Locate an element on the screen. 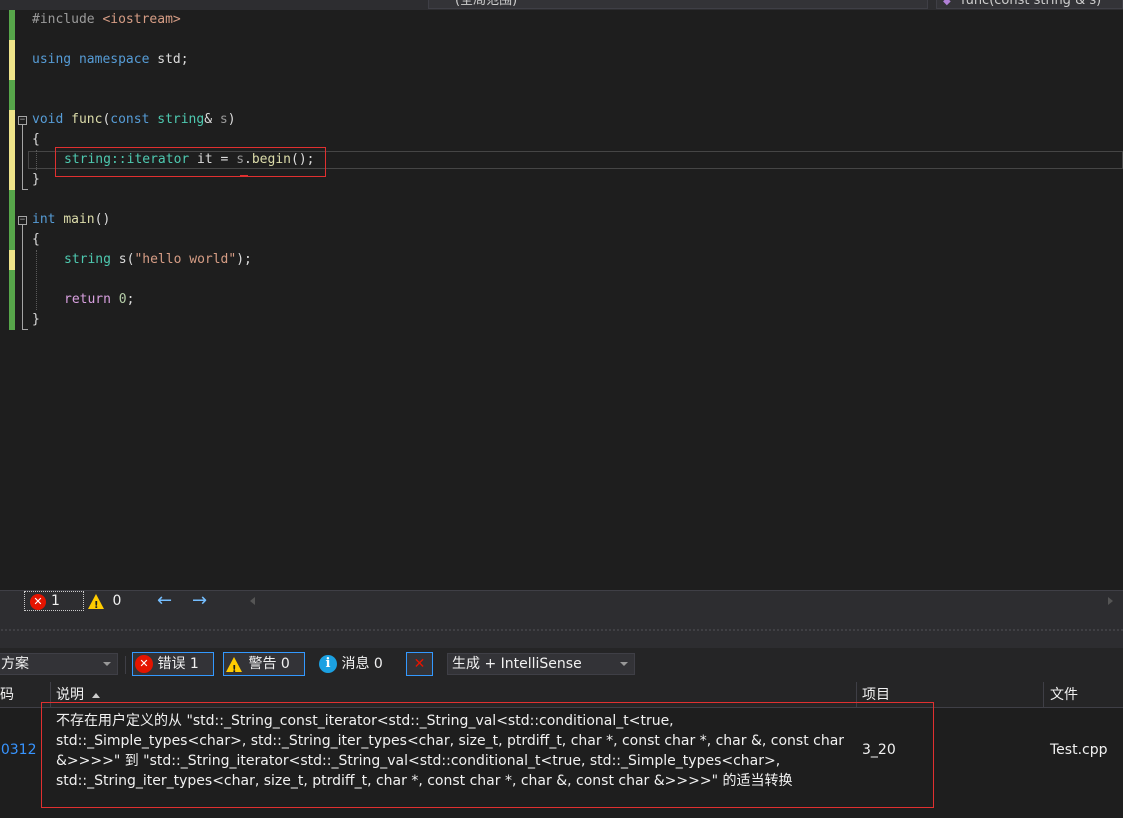 The height and width of the screenshot is (818, 1123). annotation-box-code is located at coordinates (190, 162).